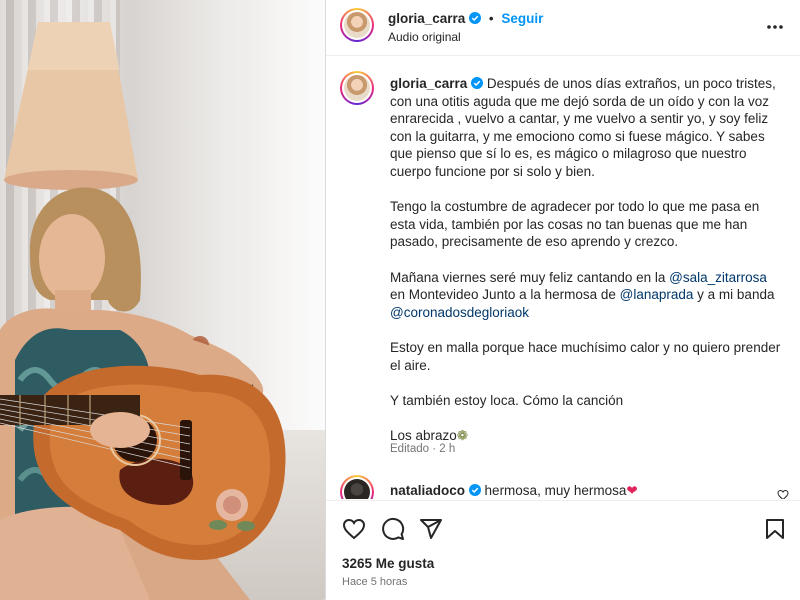 This screenshot has height=600, width=800. Describe the element at coordinates (357, 88) in the screenshot. I see `caption-avatar` at that location.